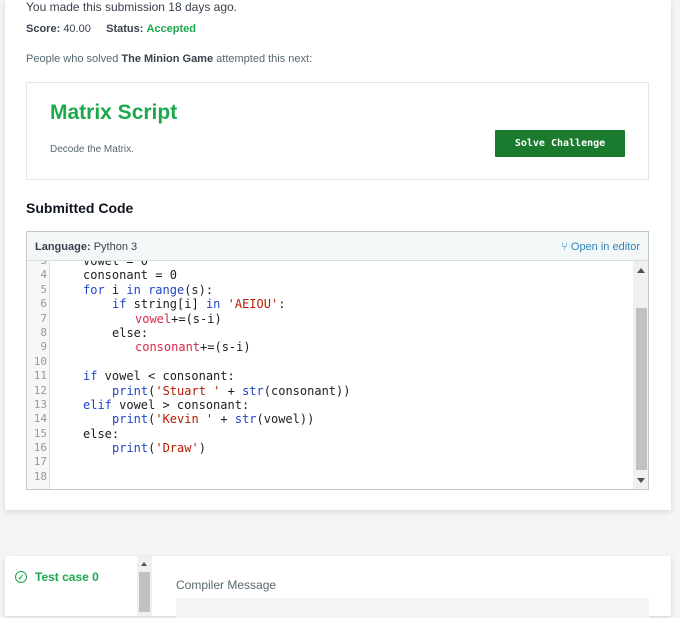 This screenshot has width=680, height=618. Describe the element at coordinates (40, 404) in the screenshot. I see `line-number: 13` at that location.